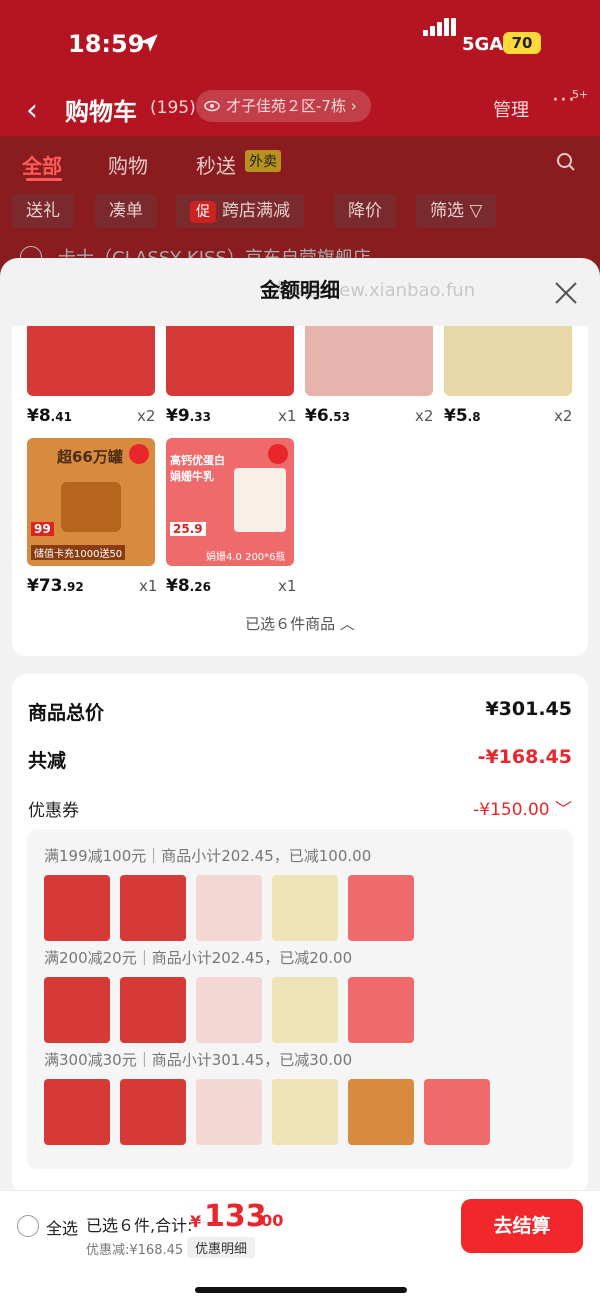 Image resolution: width=600 pixels, height=1304 pixels. Describe the element at coordinates (365, 211) in the screenshot. I see `filter-price-drop: 降价` at that location.